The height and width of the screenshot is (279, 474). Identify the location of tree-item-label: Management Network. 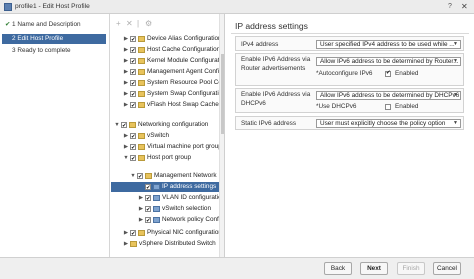
(185, 175).